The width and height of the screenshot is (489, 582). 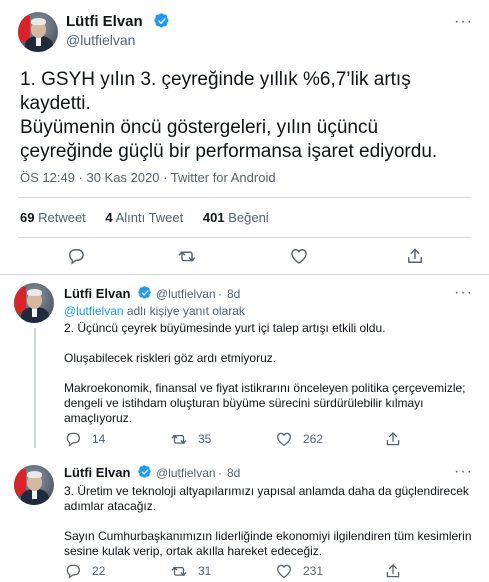 I want to click on retweet-button, so click(x=187, y=256).